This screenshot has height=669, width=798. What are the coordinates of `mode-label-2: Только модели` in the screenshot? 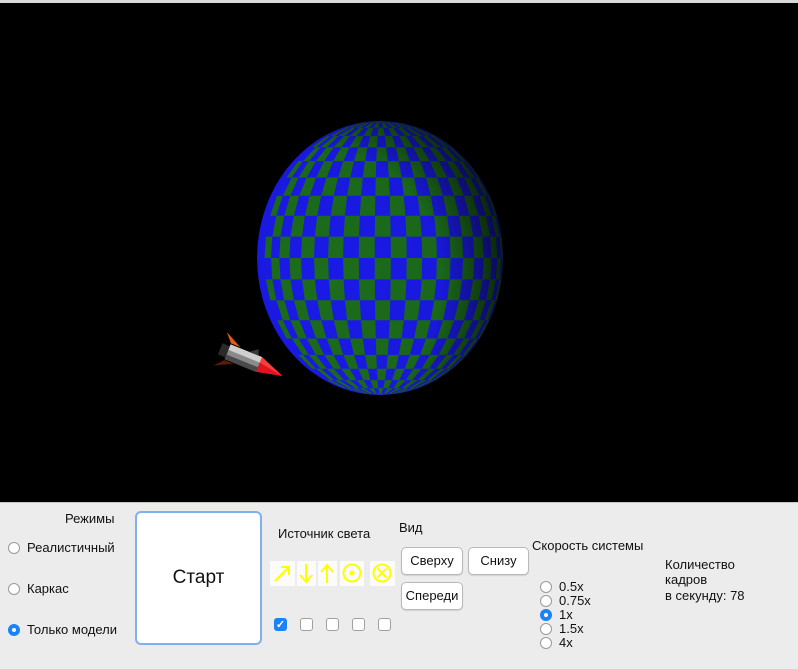 It's located at (72, 629).